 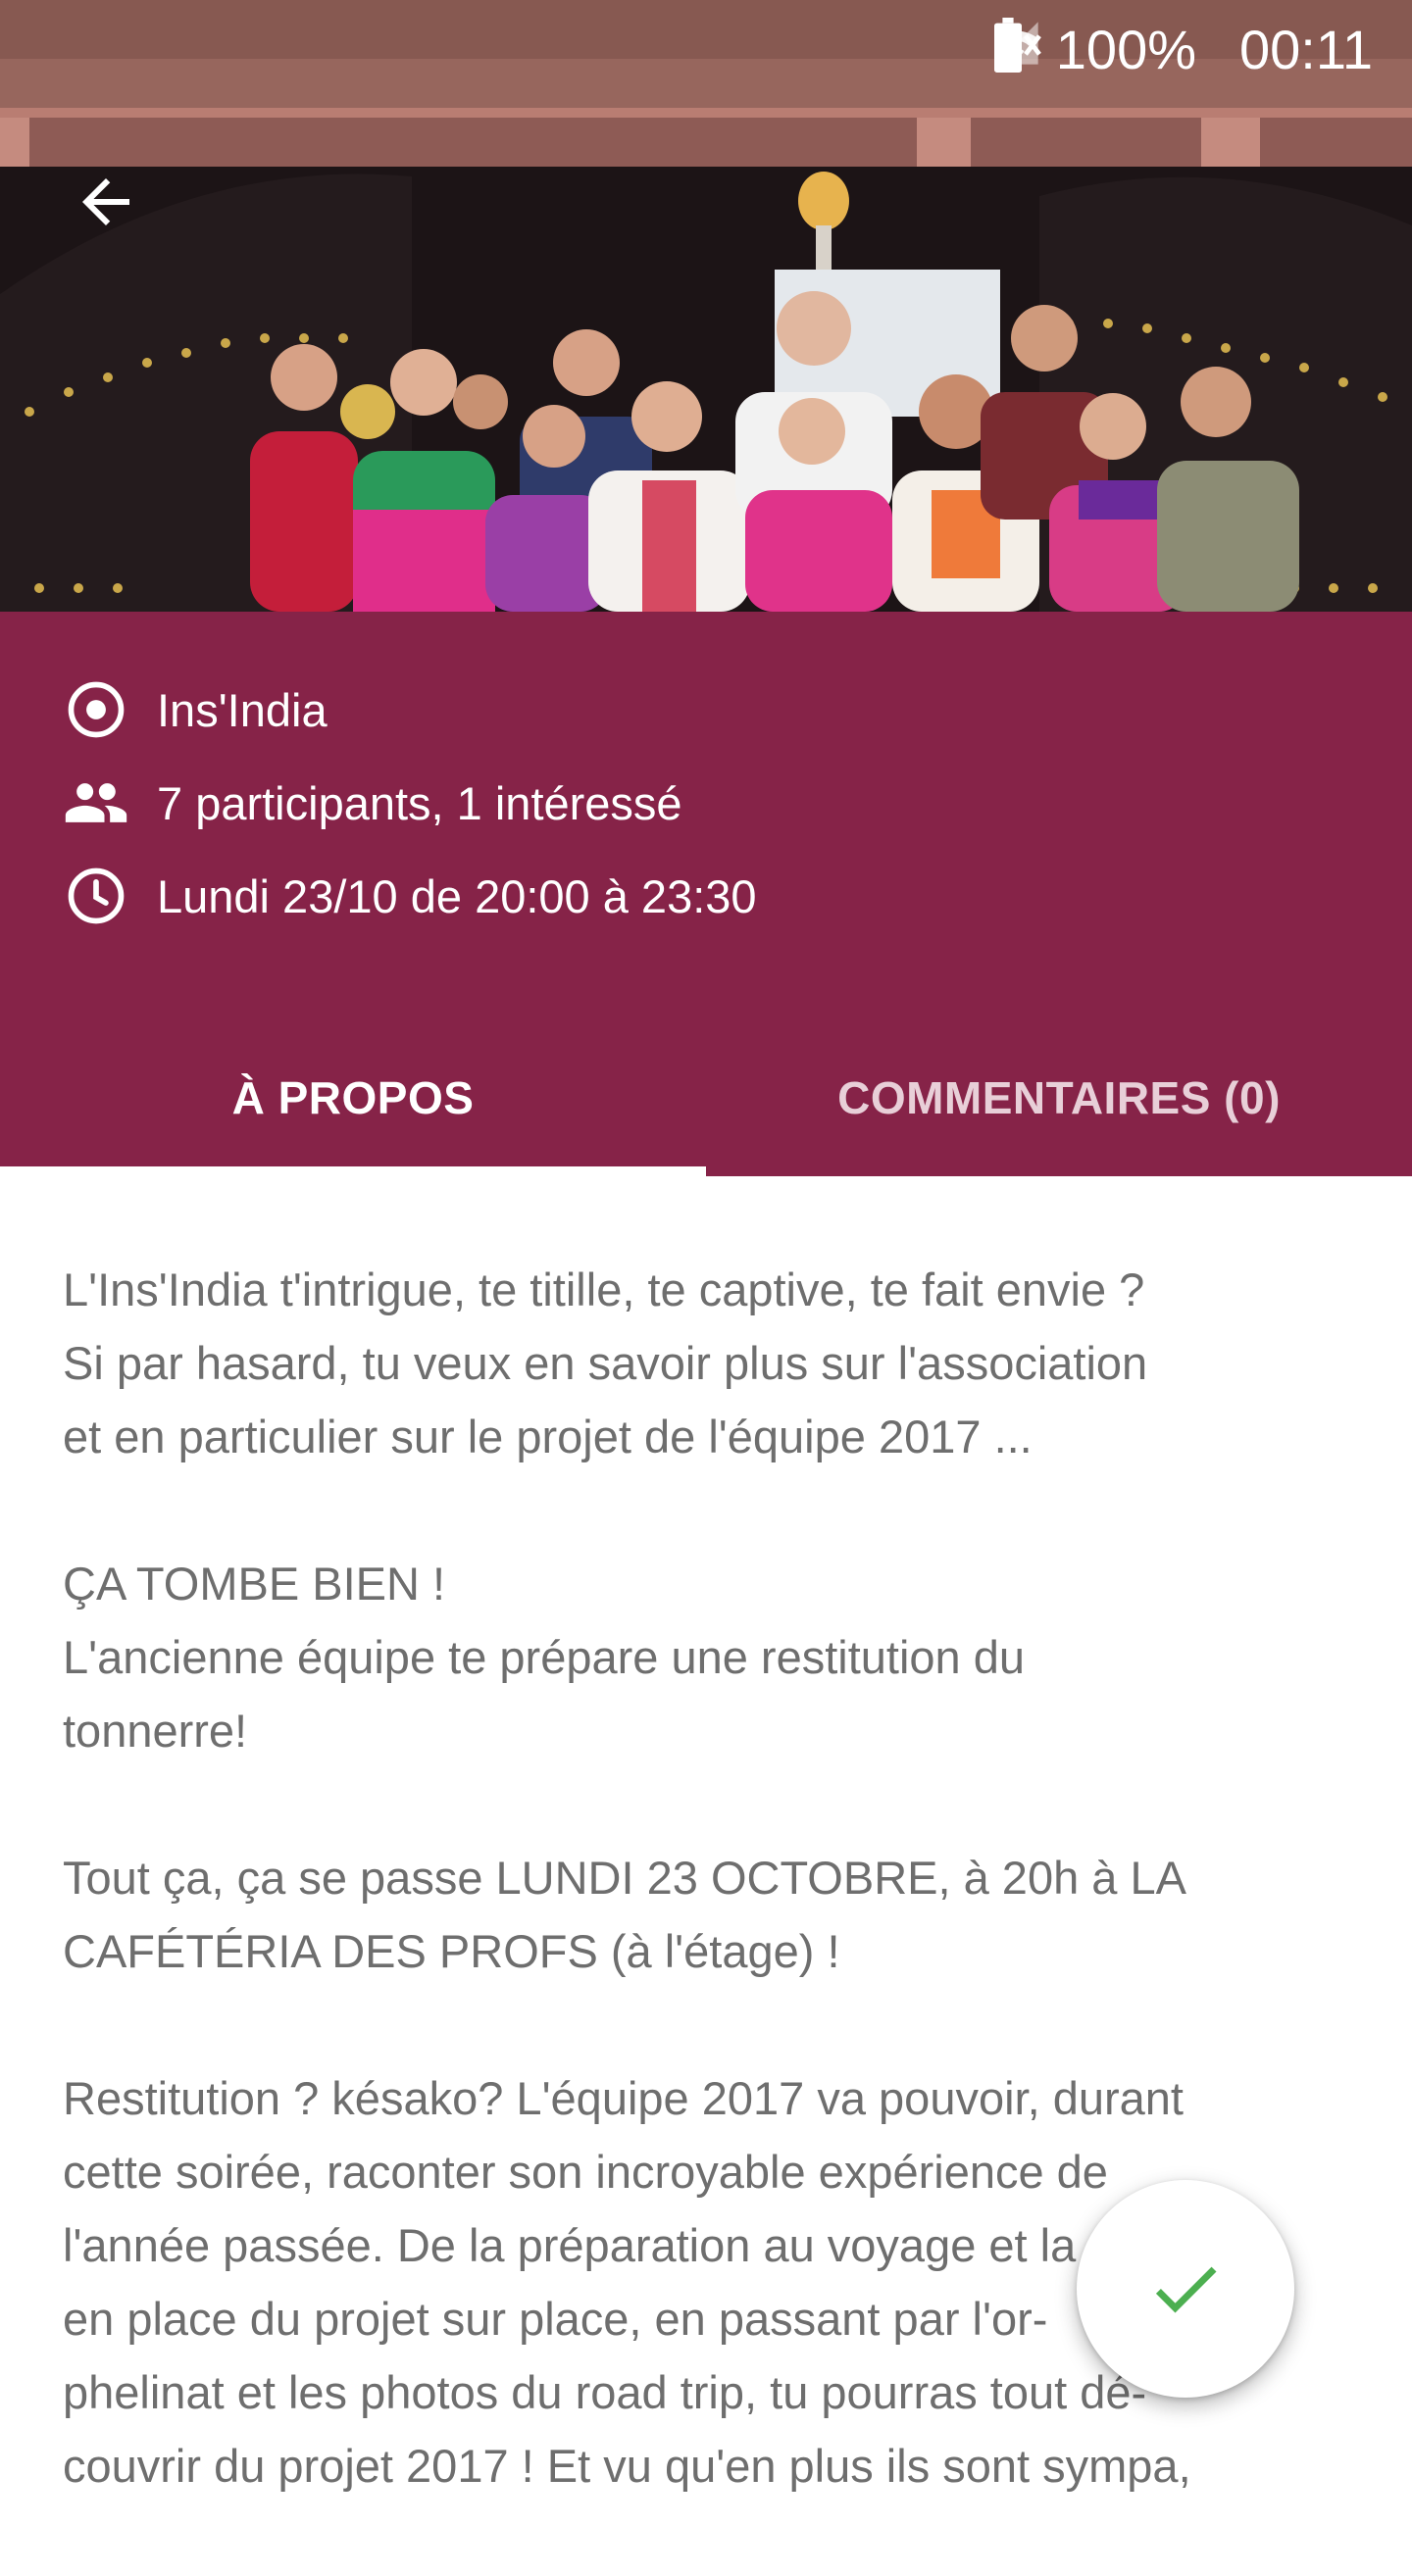 I want to click on participate-button, so click(x=1185, y=2289).